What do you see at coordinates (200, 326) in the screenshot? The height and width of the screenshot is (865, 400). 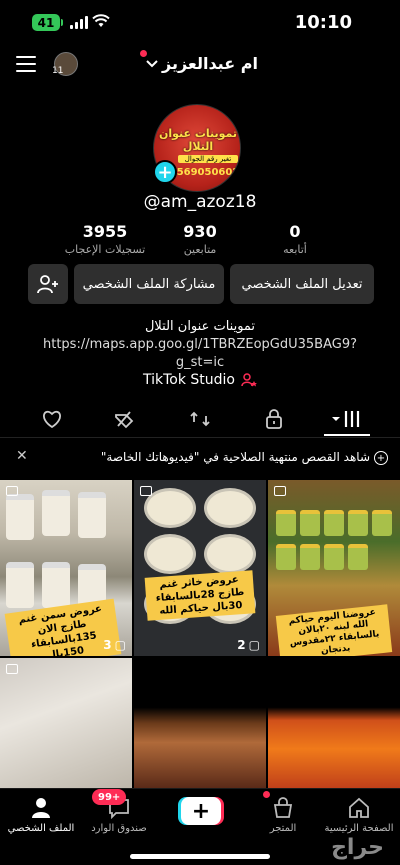 I see `bio-name: تموينات عنوان التلال` at bounding box center [200, 326].